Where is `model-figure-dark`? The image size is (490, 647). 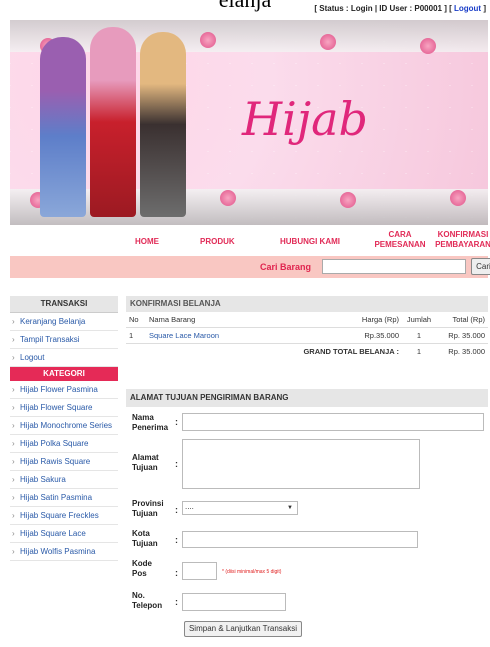 model-figure-dark is located at coordinates (163, 124).